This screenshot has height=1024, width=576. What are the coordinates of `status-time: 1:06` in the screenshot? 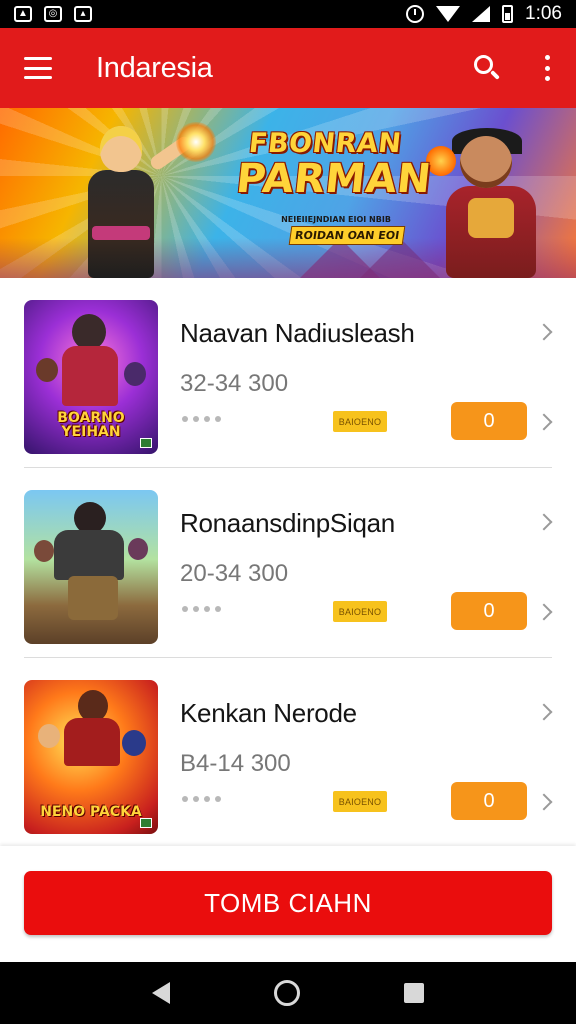 It's located at (543, 13).